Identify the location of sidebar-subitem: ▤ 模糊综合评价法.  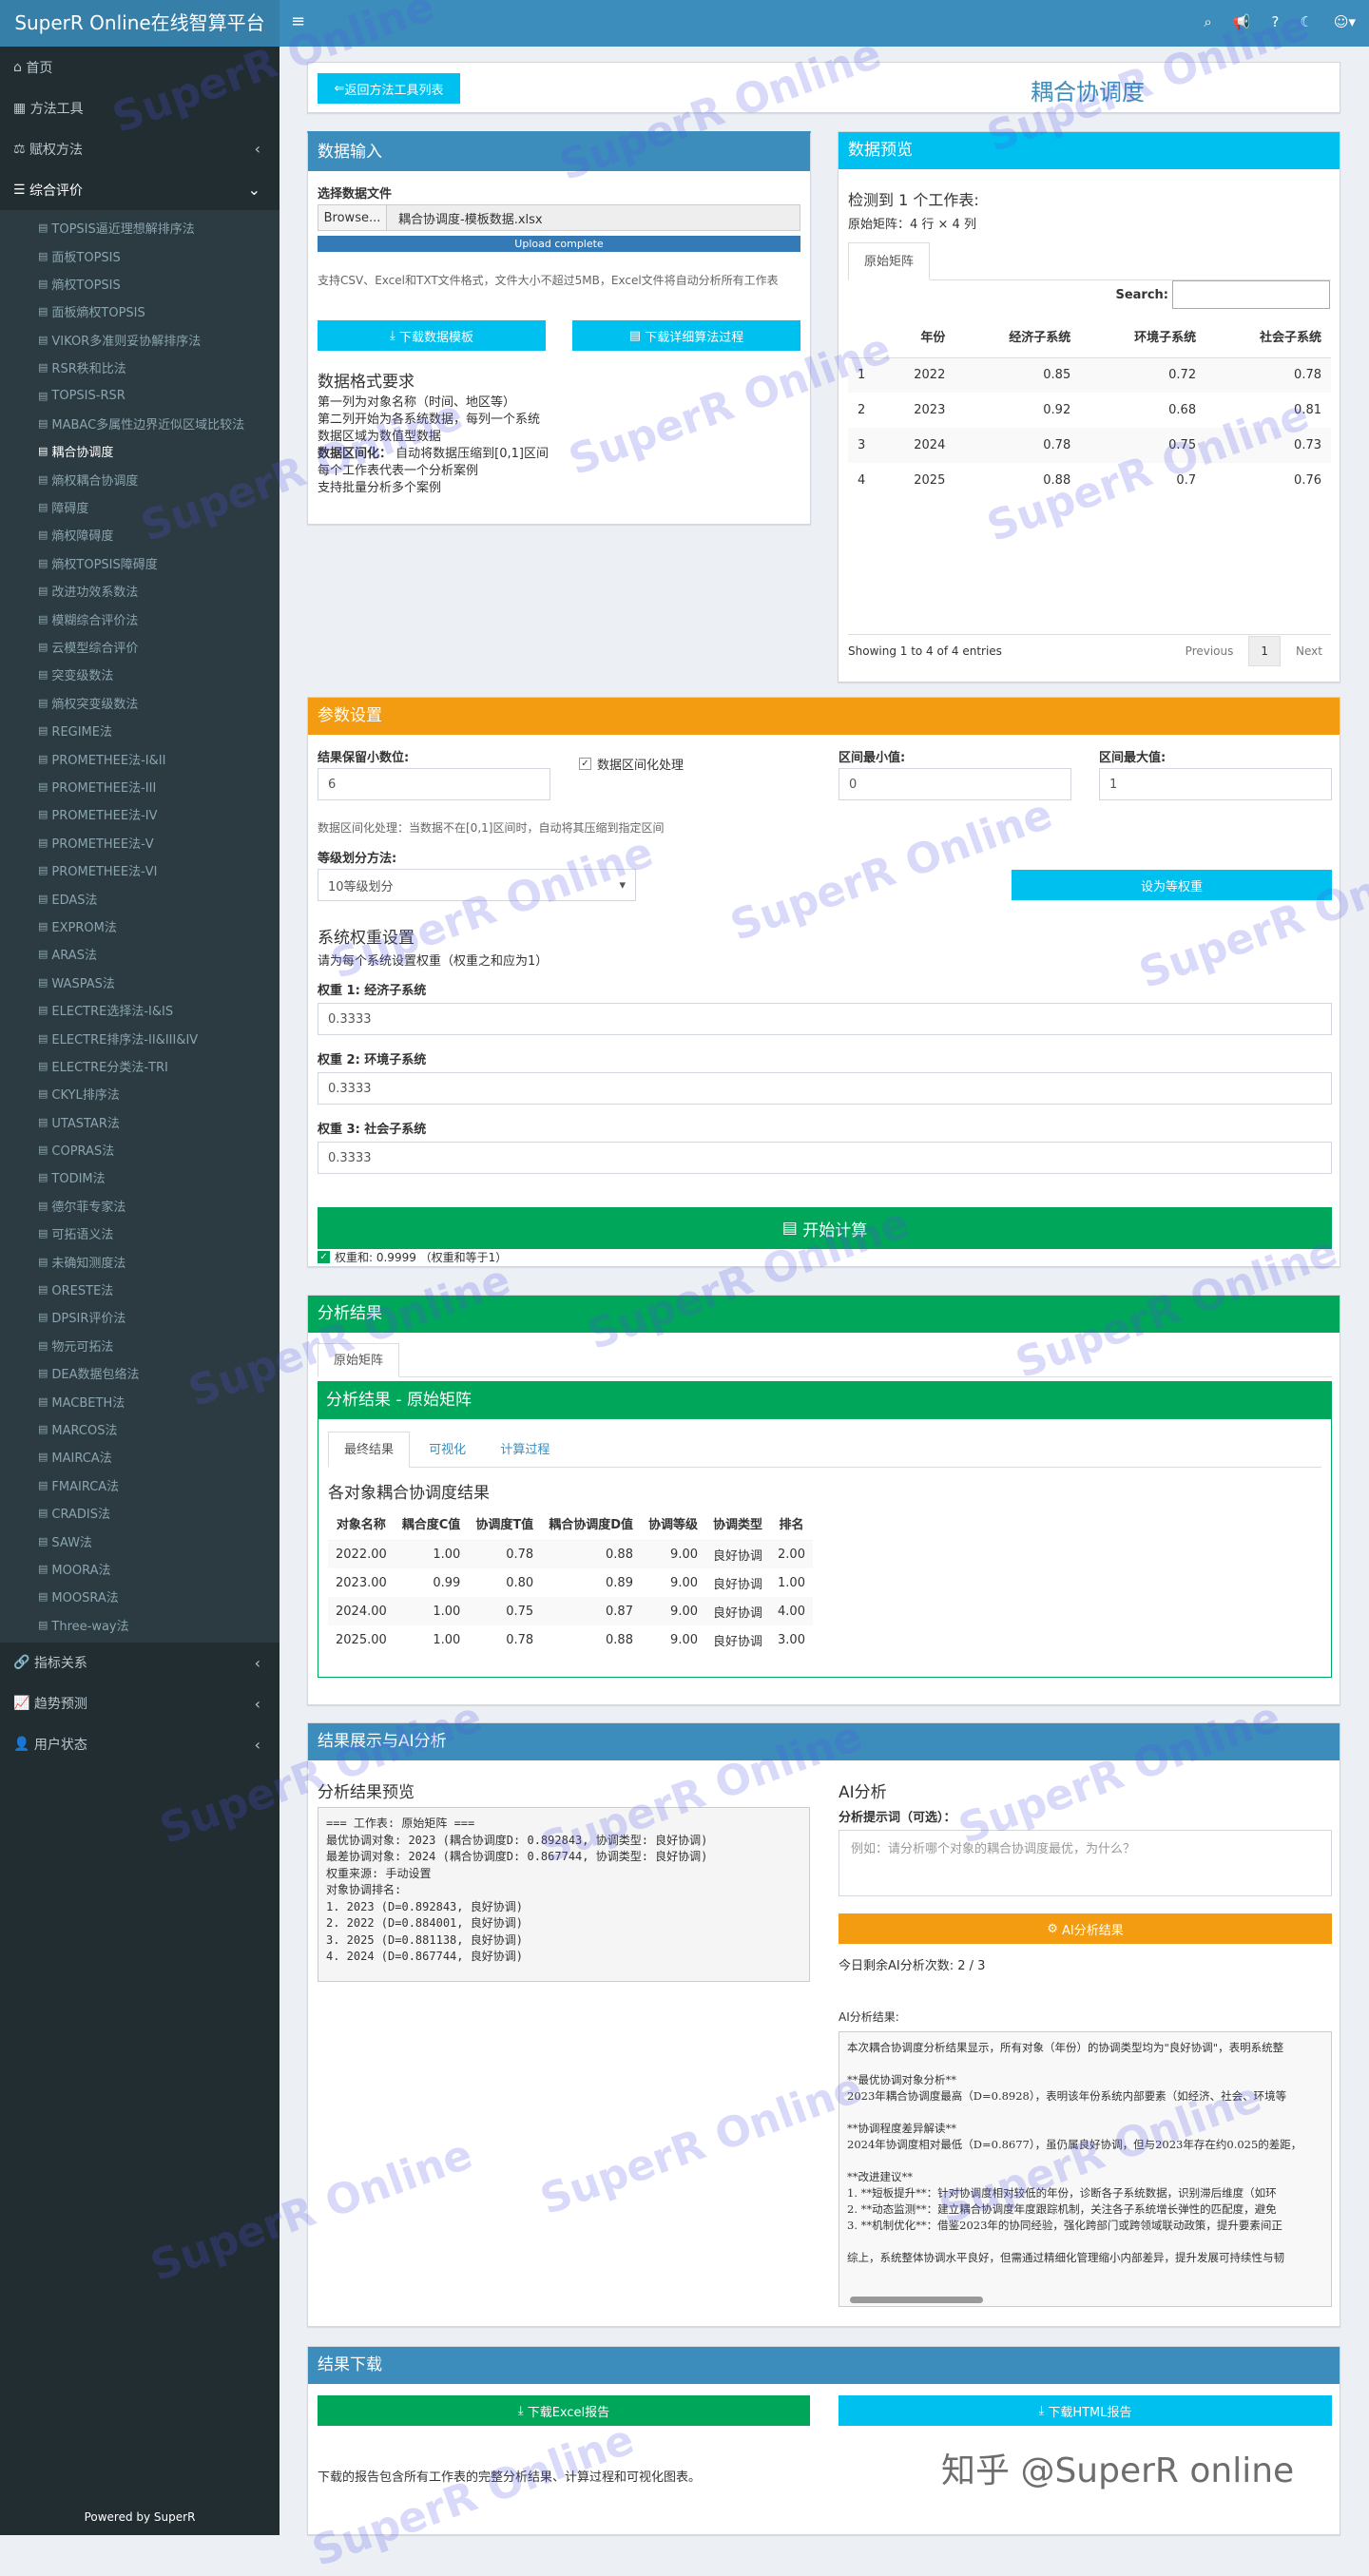
(140, 618).